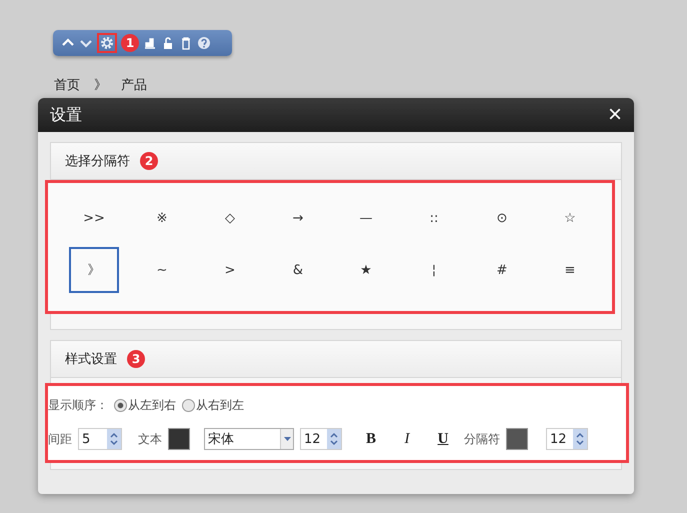 The height and width of the screenshot is (513, 687). What do you see at coordinates (179, 439) in the screenshot?
I see `text-color-swatch` at bounding box center [179, 439].